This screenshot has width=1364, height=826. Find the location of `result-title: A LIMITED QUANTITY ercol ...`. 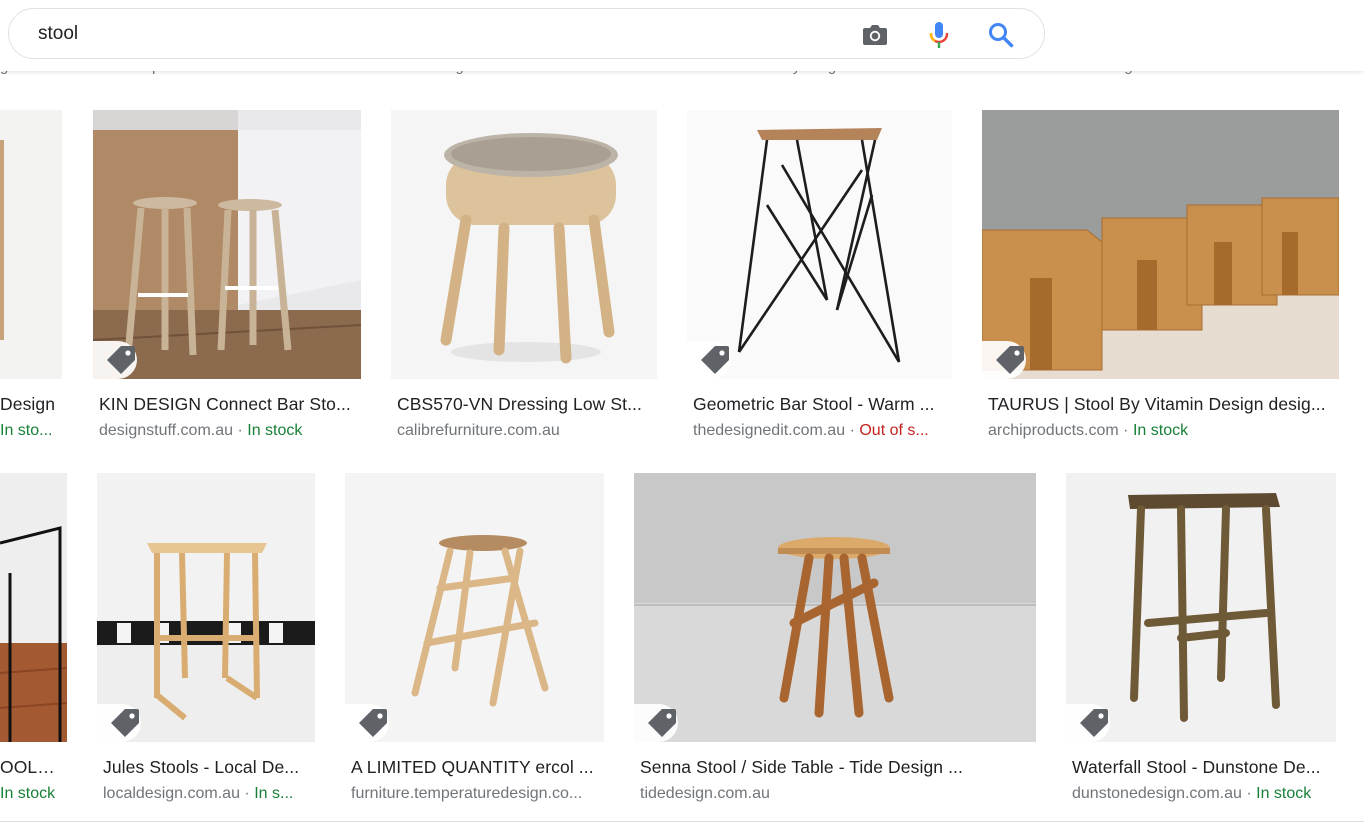

result-title: A LIMITED QUANTITY ercol ... is located at coordinates (475, 767).